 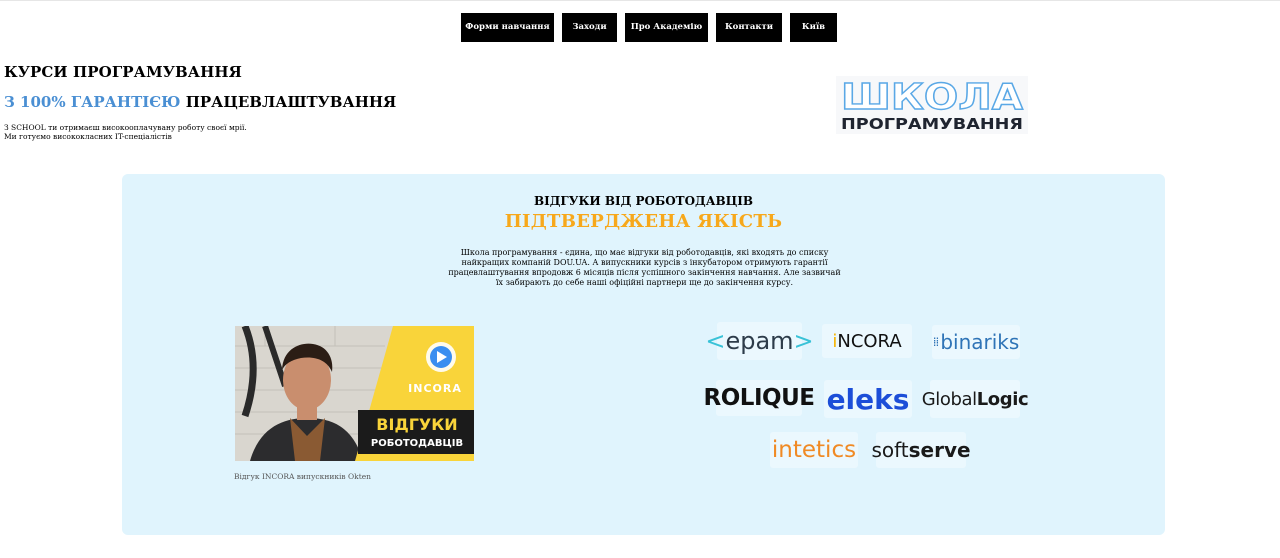 I want to click on top-divider, so click(x=640, y=0).